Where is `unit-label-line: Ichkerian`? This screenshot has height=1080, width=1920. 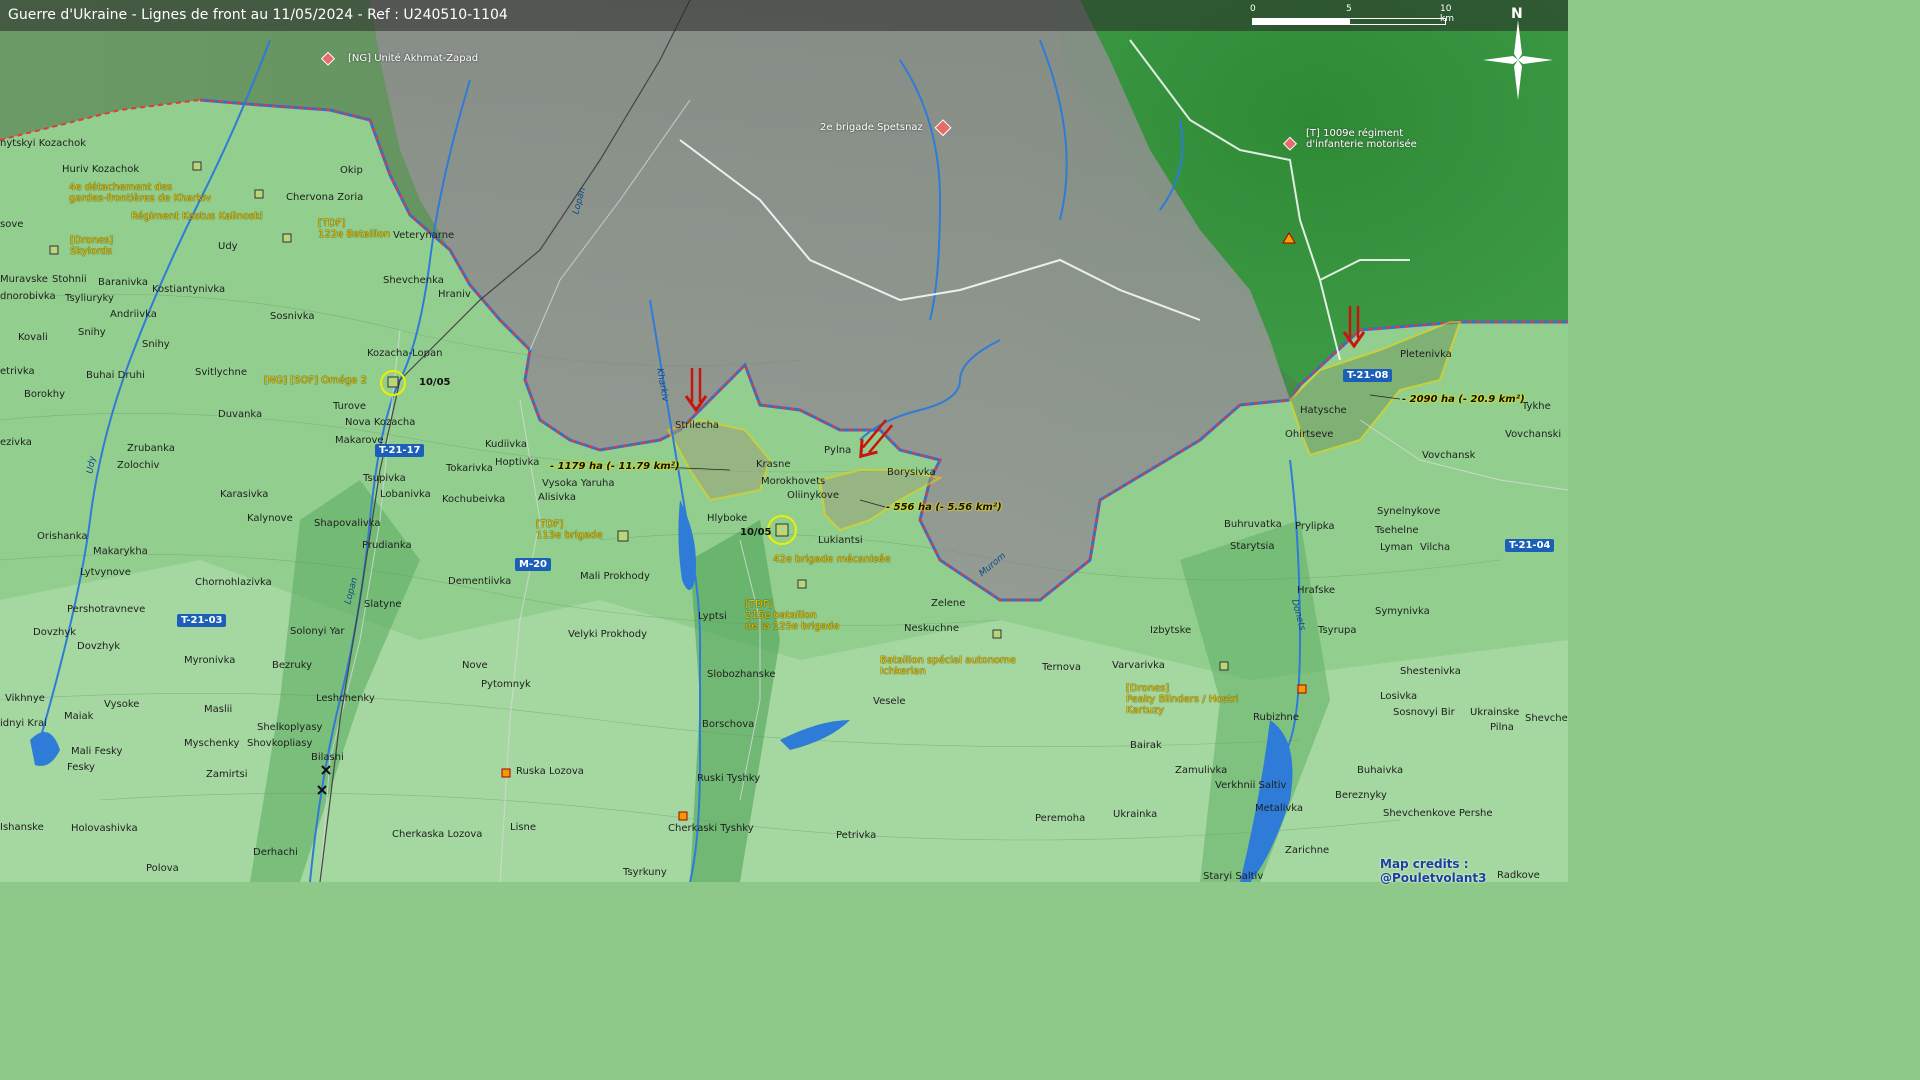 unit-label-line: Ichkerian is located at coordinates (903, 671).